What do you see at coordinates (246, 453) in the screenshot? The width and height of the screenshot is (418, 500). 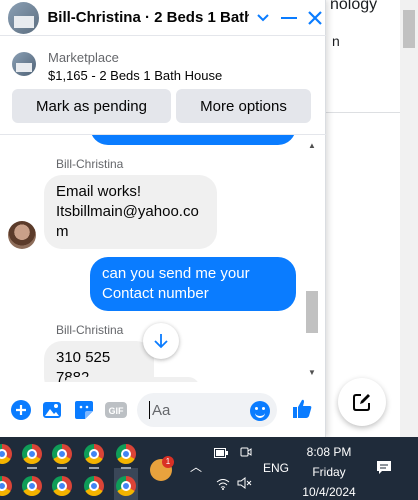 I see `meet-now-icon` at bounding box center [246, 453].